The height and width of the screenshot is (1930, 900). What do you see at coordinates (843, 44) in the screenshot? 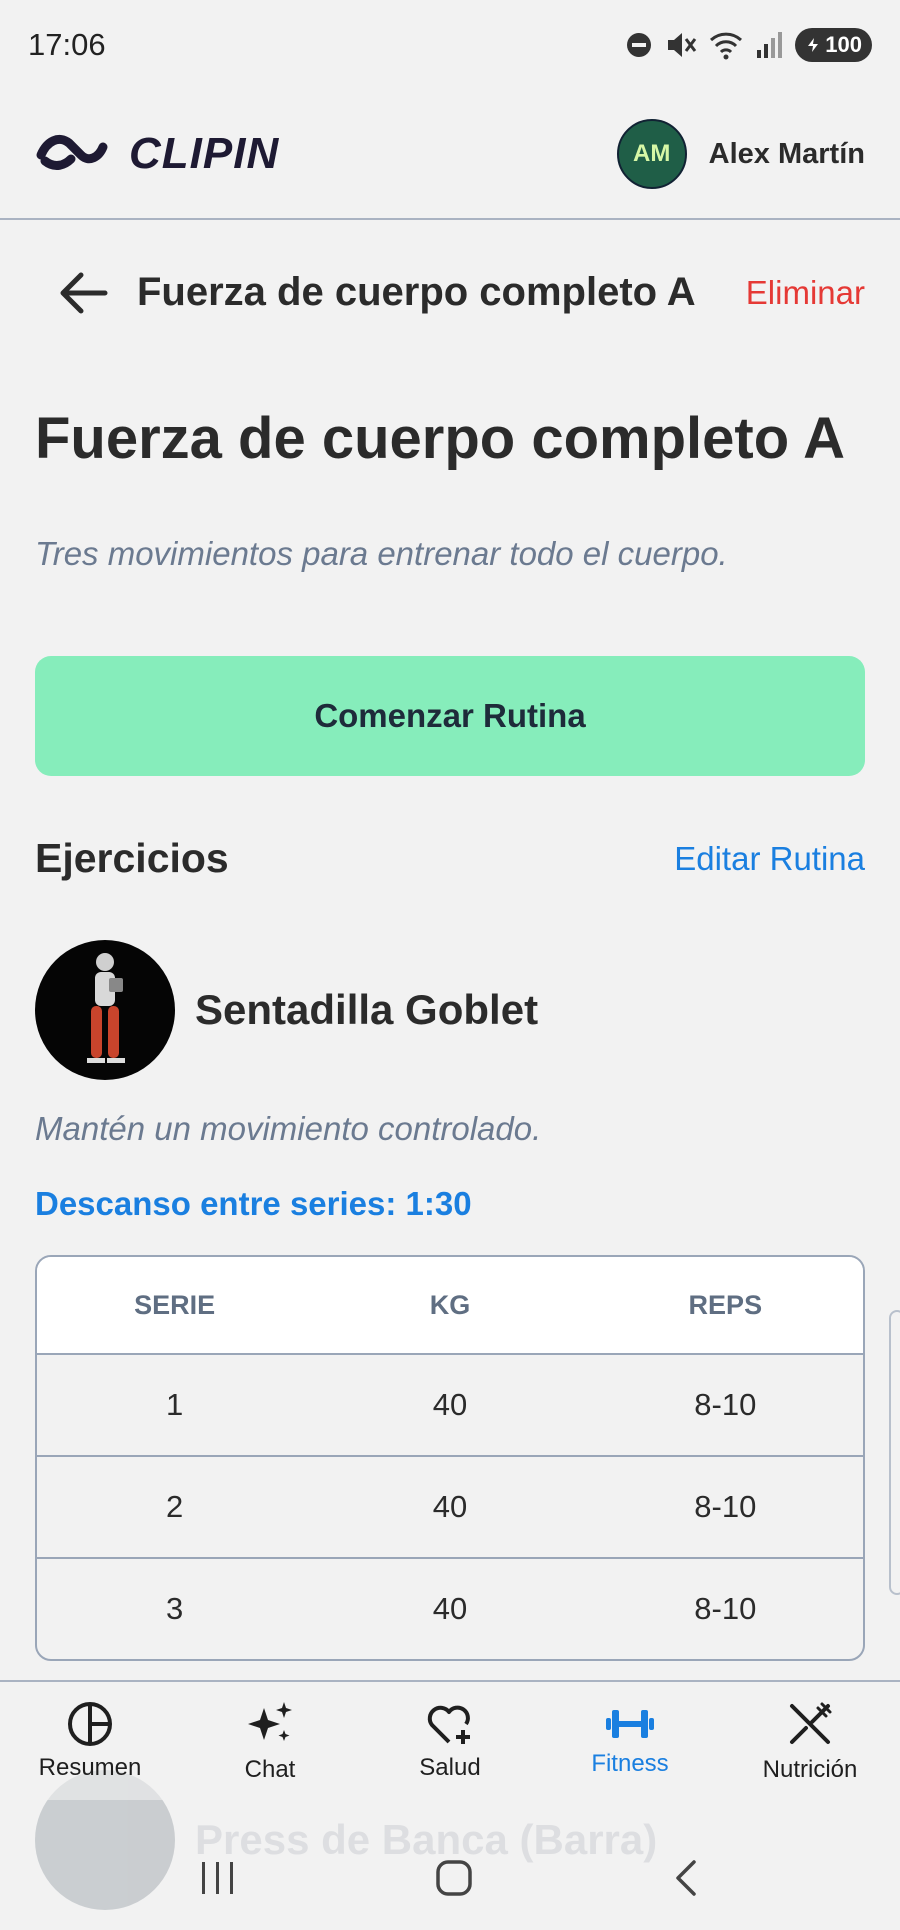
I see `battery-level: 100` at bounding box center [843, 44].